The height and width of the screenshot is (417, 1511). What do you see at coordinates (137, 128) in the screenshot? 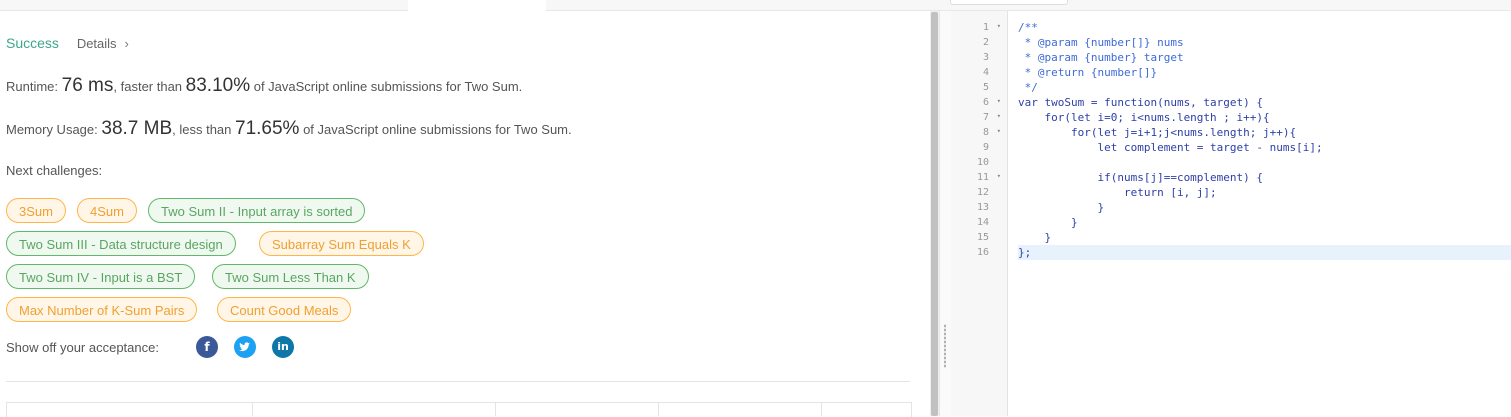
I see `memory-value: 38.7 MB` at bounding box center [137, 128].